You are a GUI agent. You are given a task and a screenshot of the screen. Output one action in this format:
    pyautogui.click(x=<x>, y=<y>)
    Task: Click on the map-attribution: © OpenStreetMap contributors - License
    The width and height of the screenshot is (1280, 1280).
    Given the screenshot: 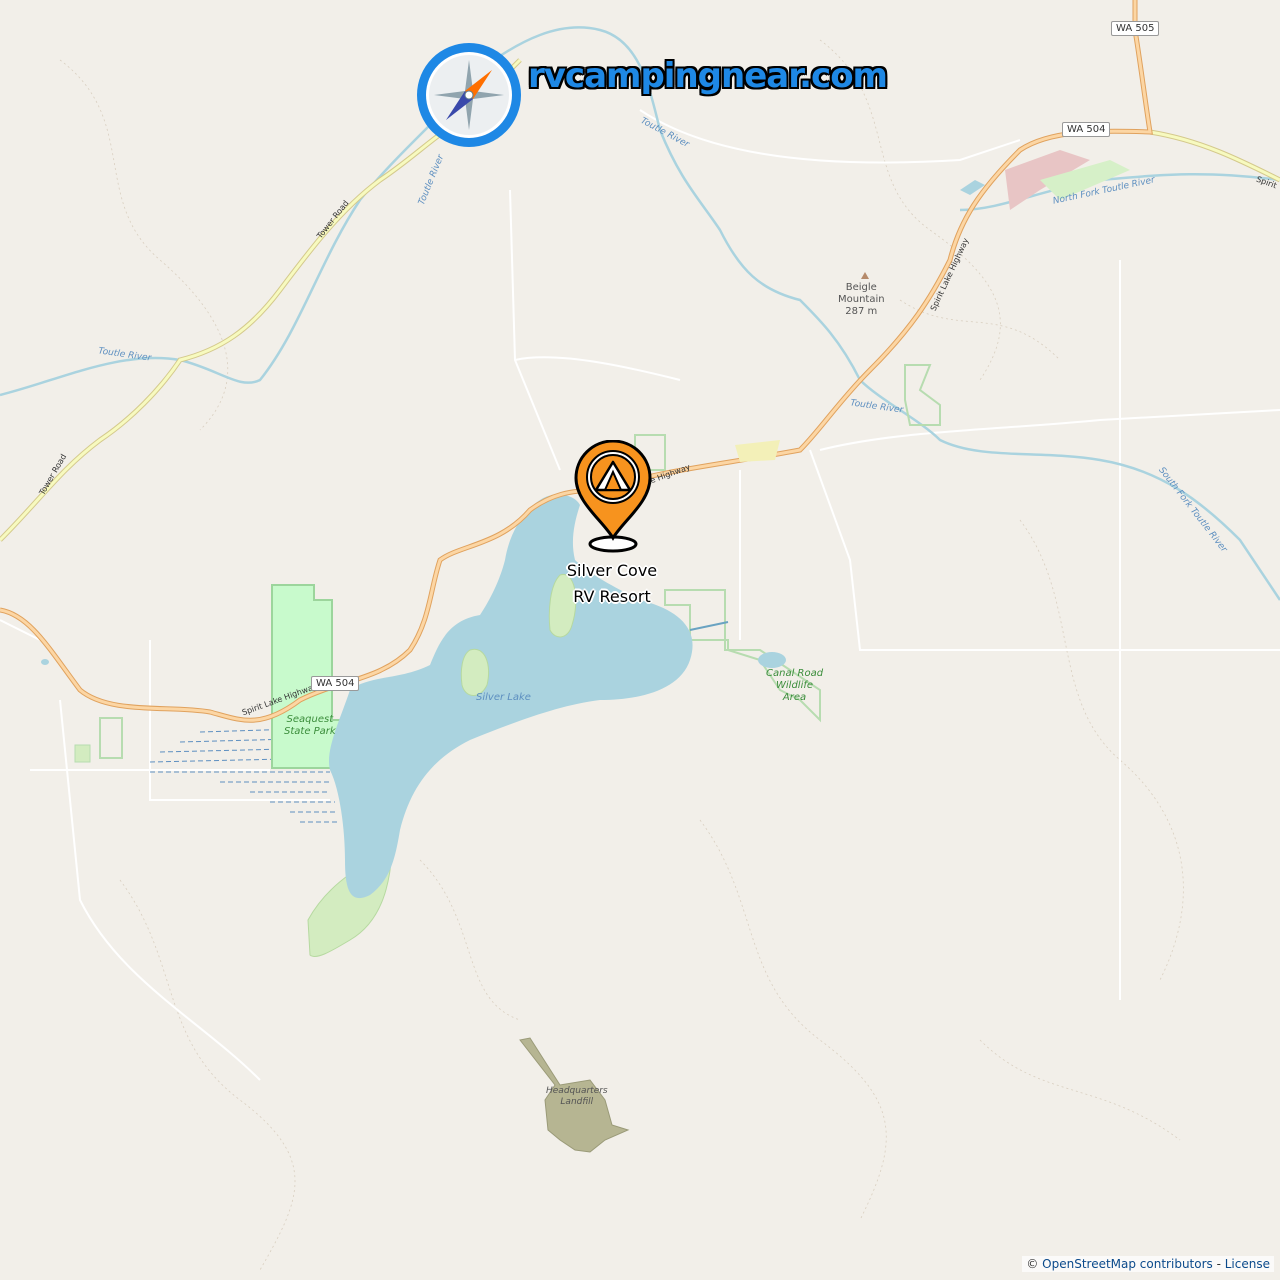 What is the action you would take?
    pyautogui.click(x=1148, y=1264)
    